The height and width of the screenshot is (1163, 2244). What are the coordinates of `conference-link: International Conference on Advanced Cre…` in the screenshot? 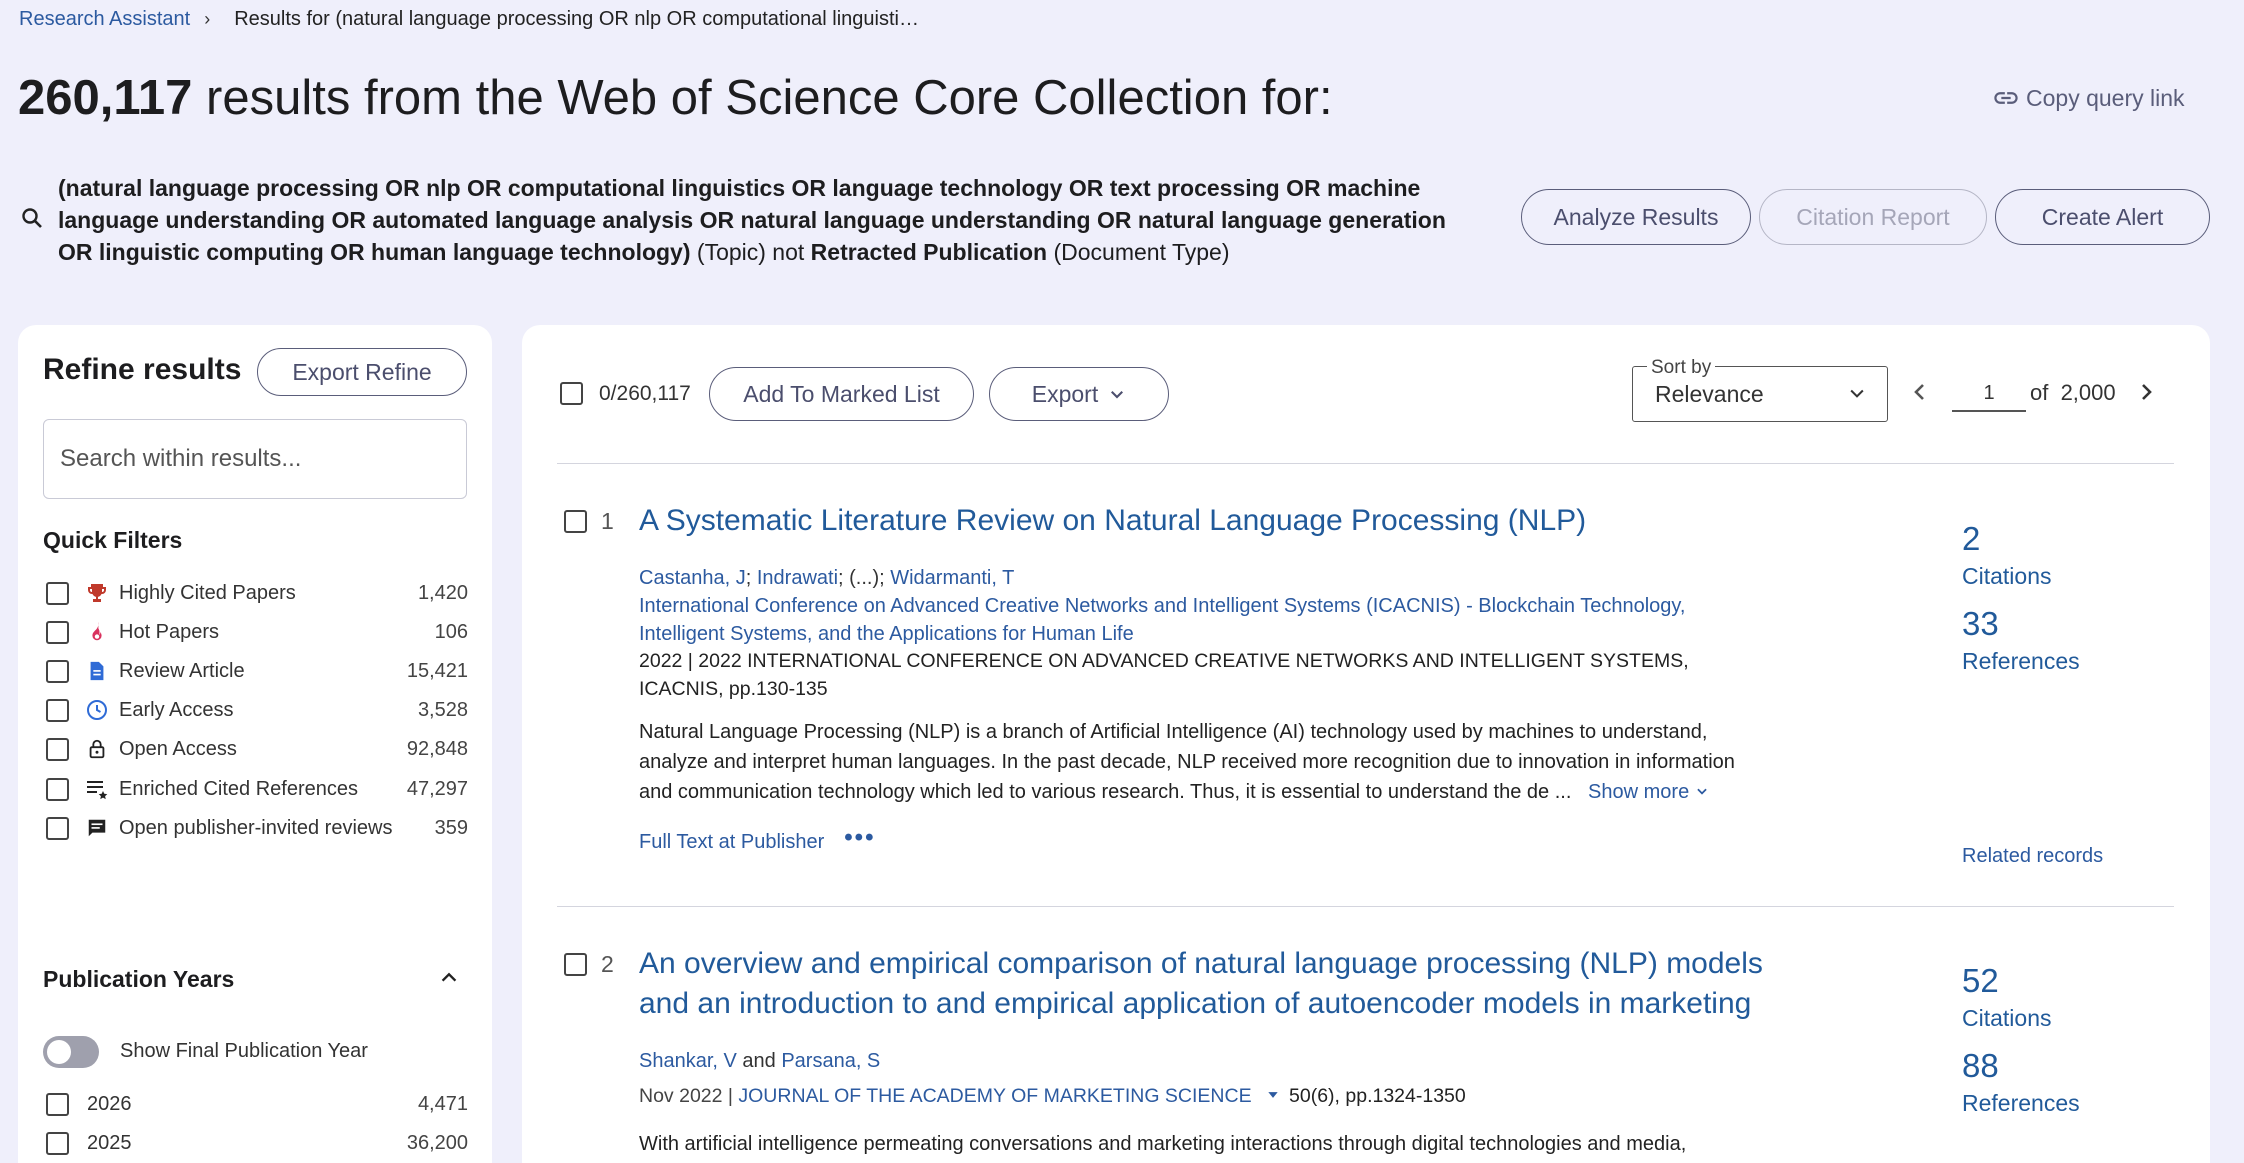 It's located at (1199, 620).